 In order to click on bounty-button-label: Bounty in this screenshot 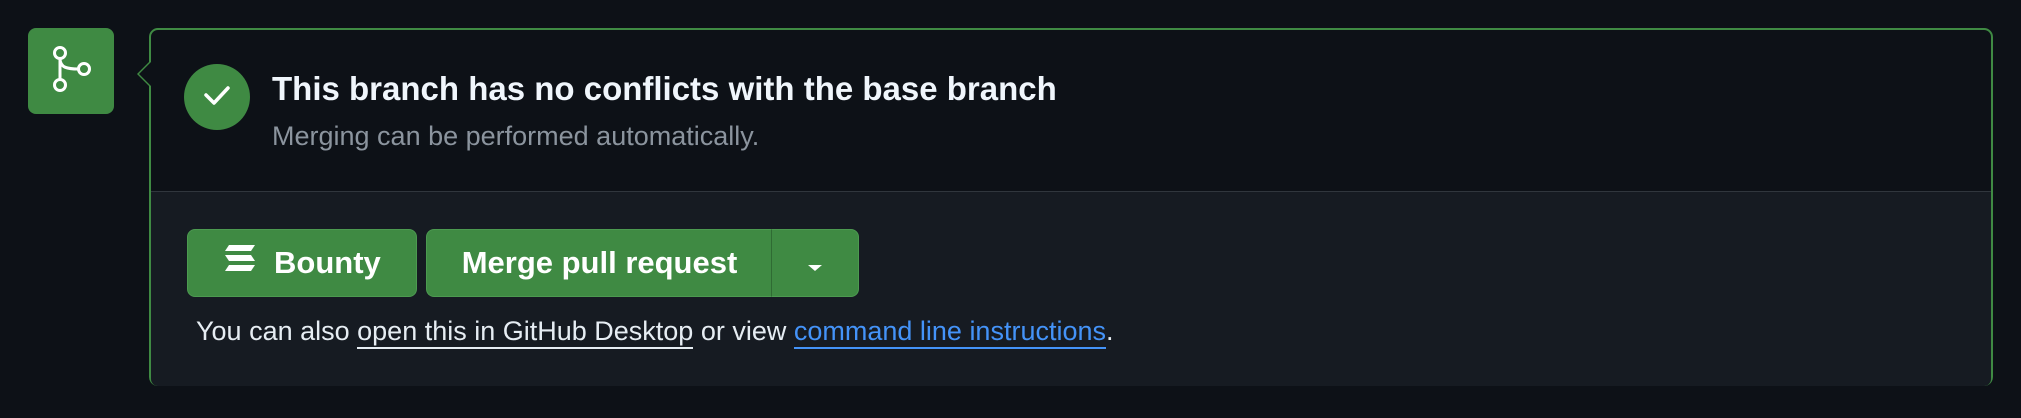, I will do `click(327, 262)`.